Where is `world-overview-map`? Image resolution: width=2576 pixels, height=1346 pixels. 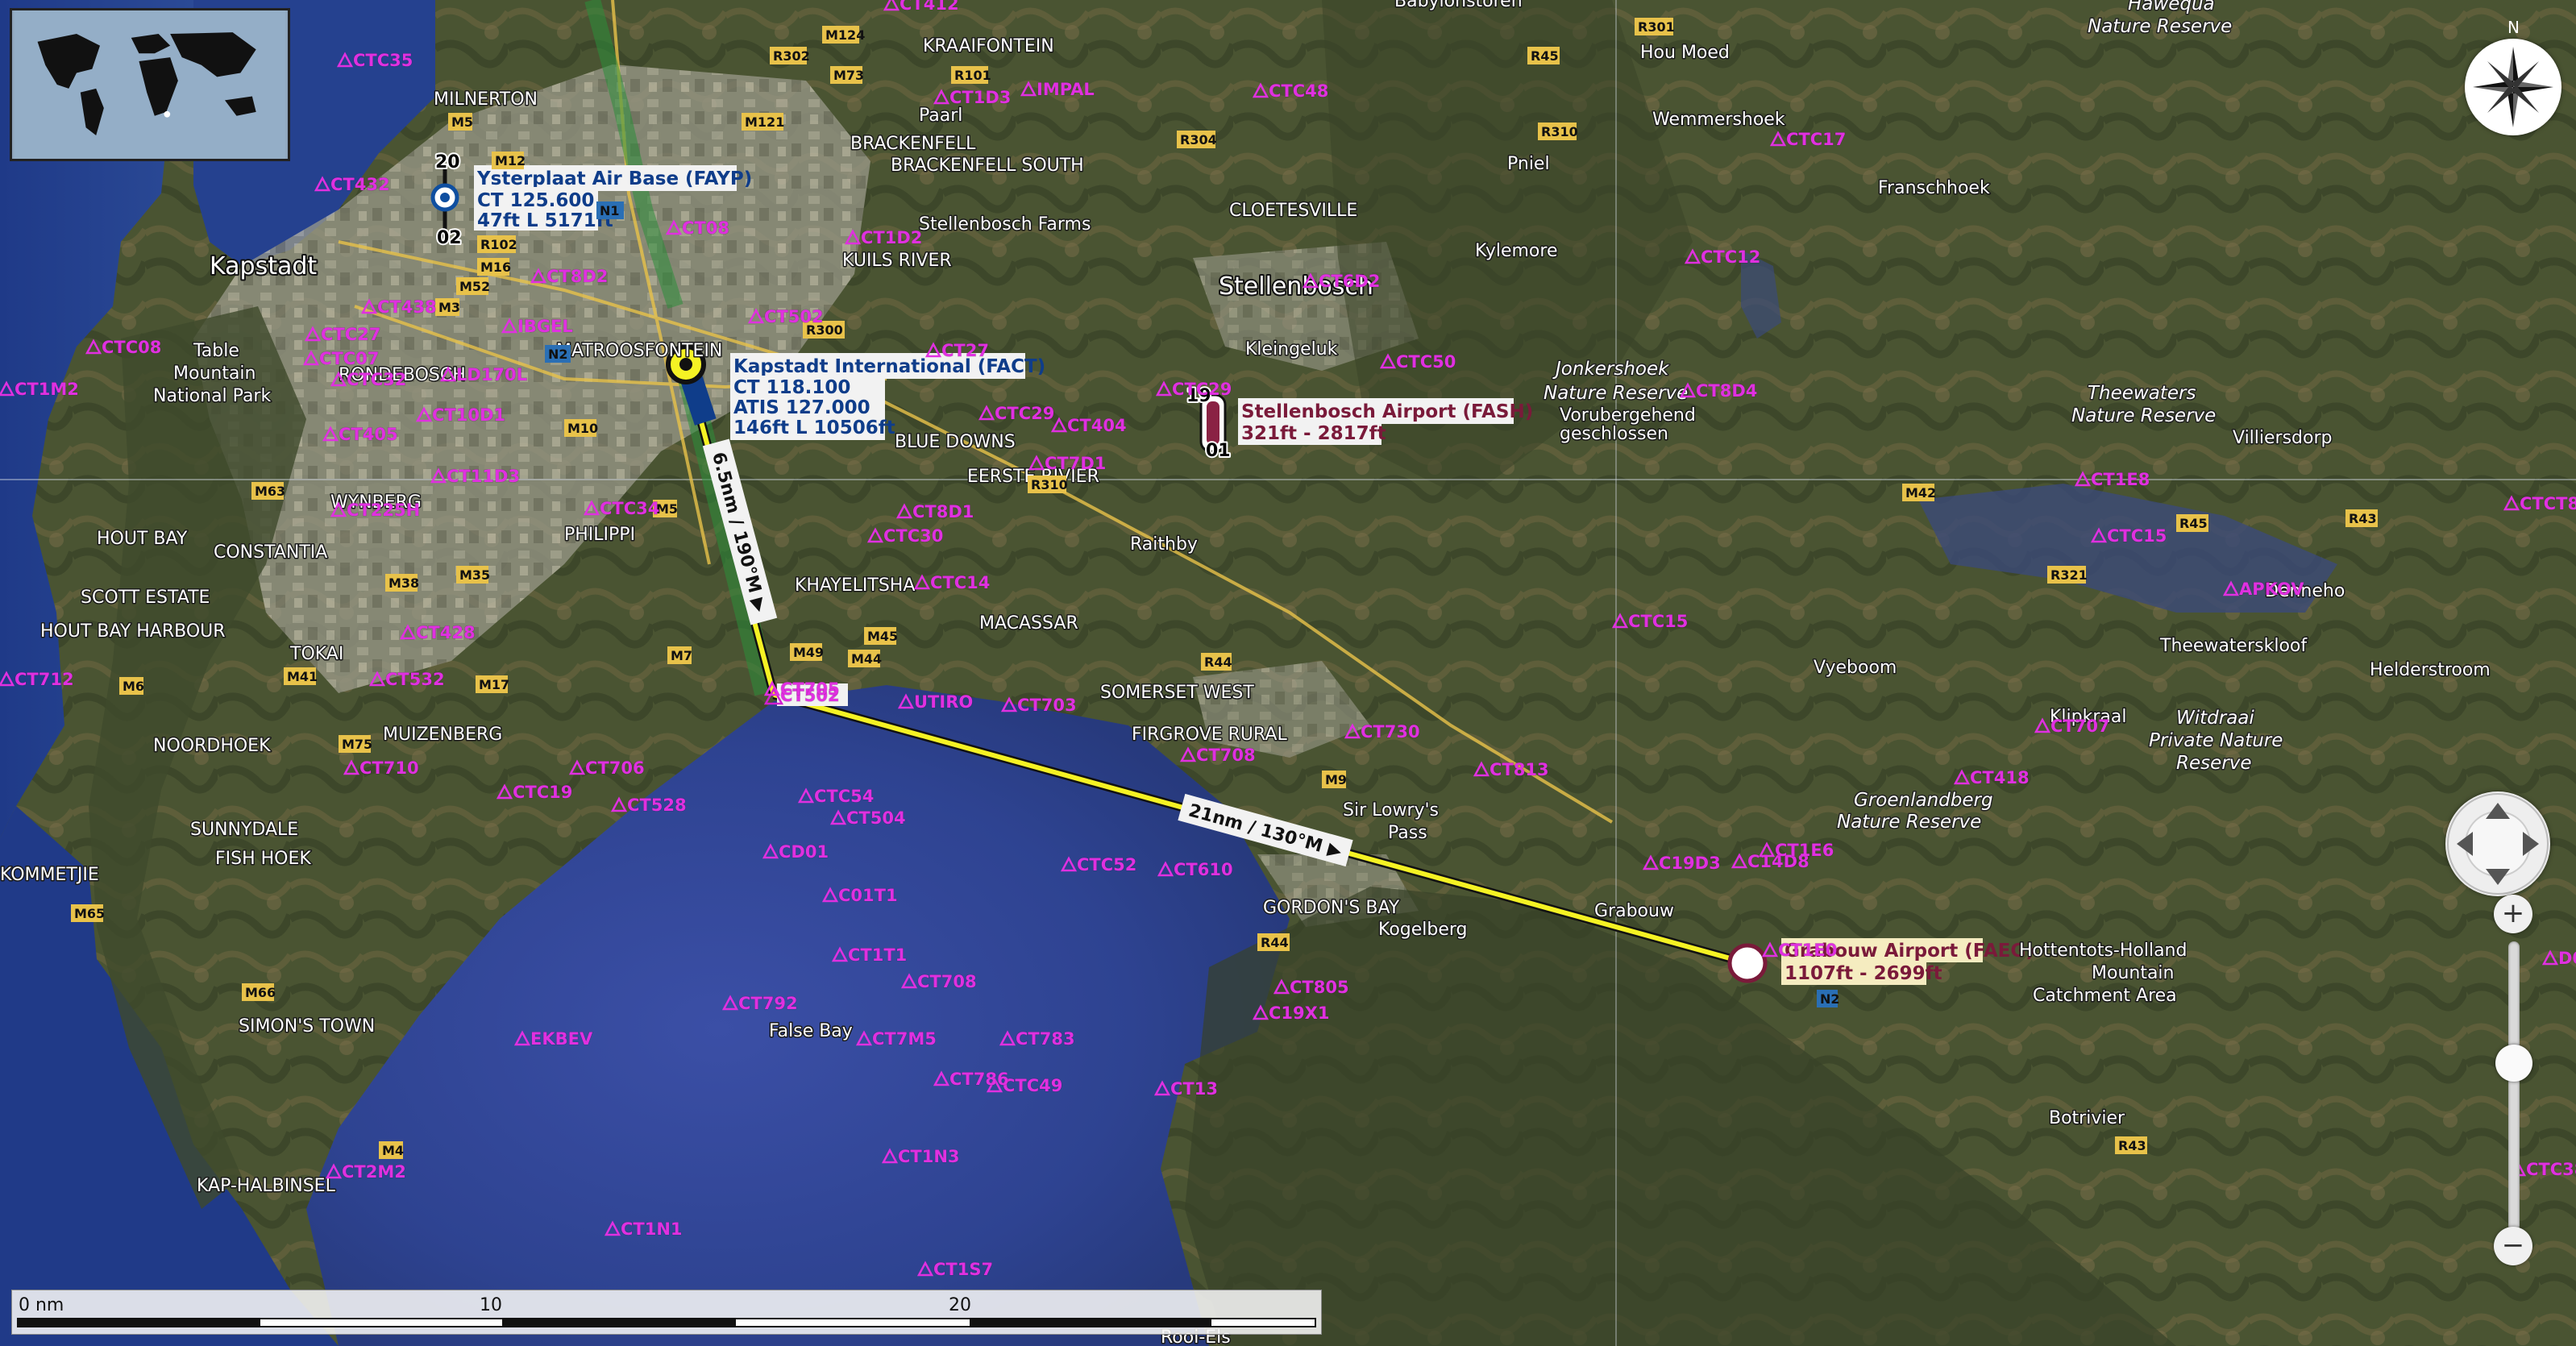
world-overview-map is located at coordinates (150, 84).